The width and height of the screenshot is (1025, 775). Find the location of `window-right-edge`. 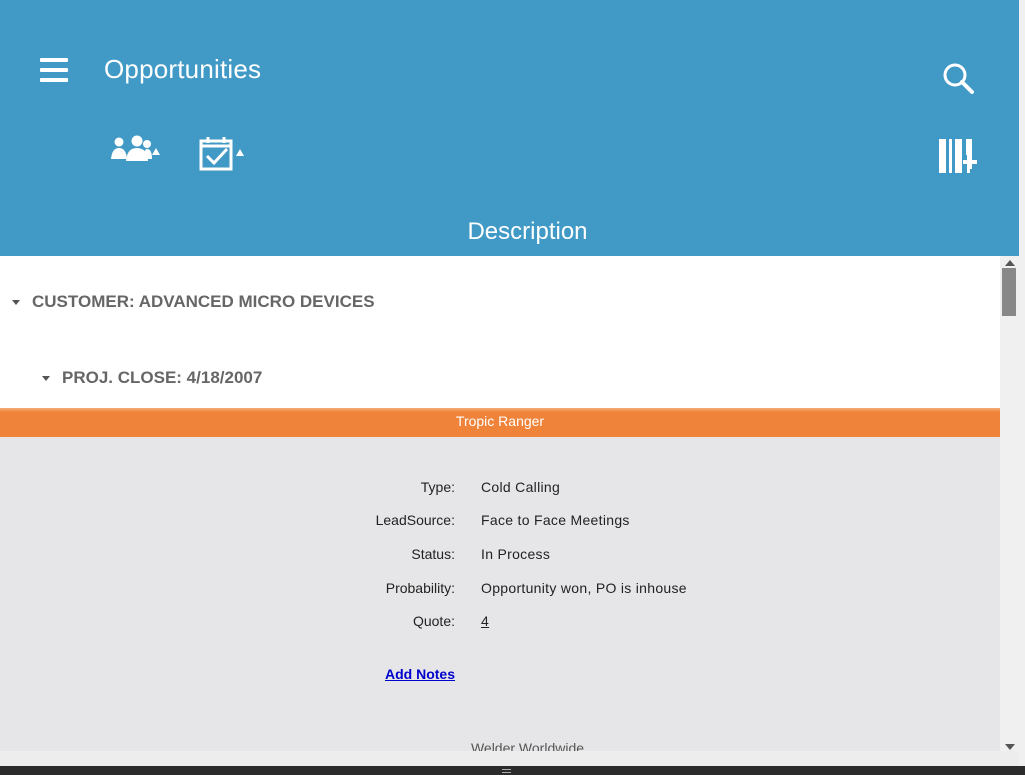

window-right-edge is located at coordinates (1022, 387).